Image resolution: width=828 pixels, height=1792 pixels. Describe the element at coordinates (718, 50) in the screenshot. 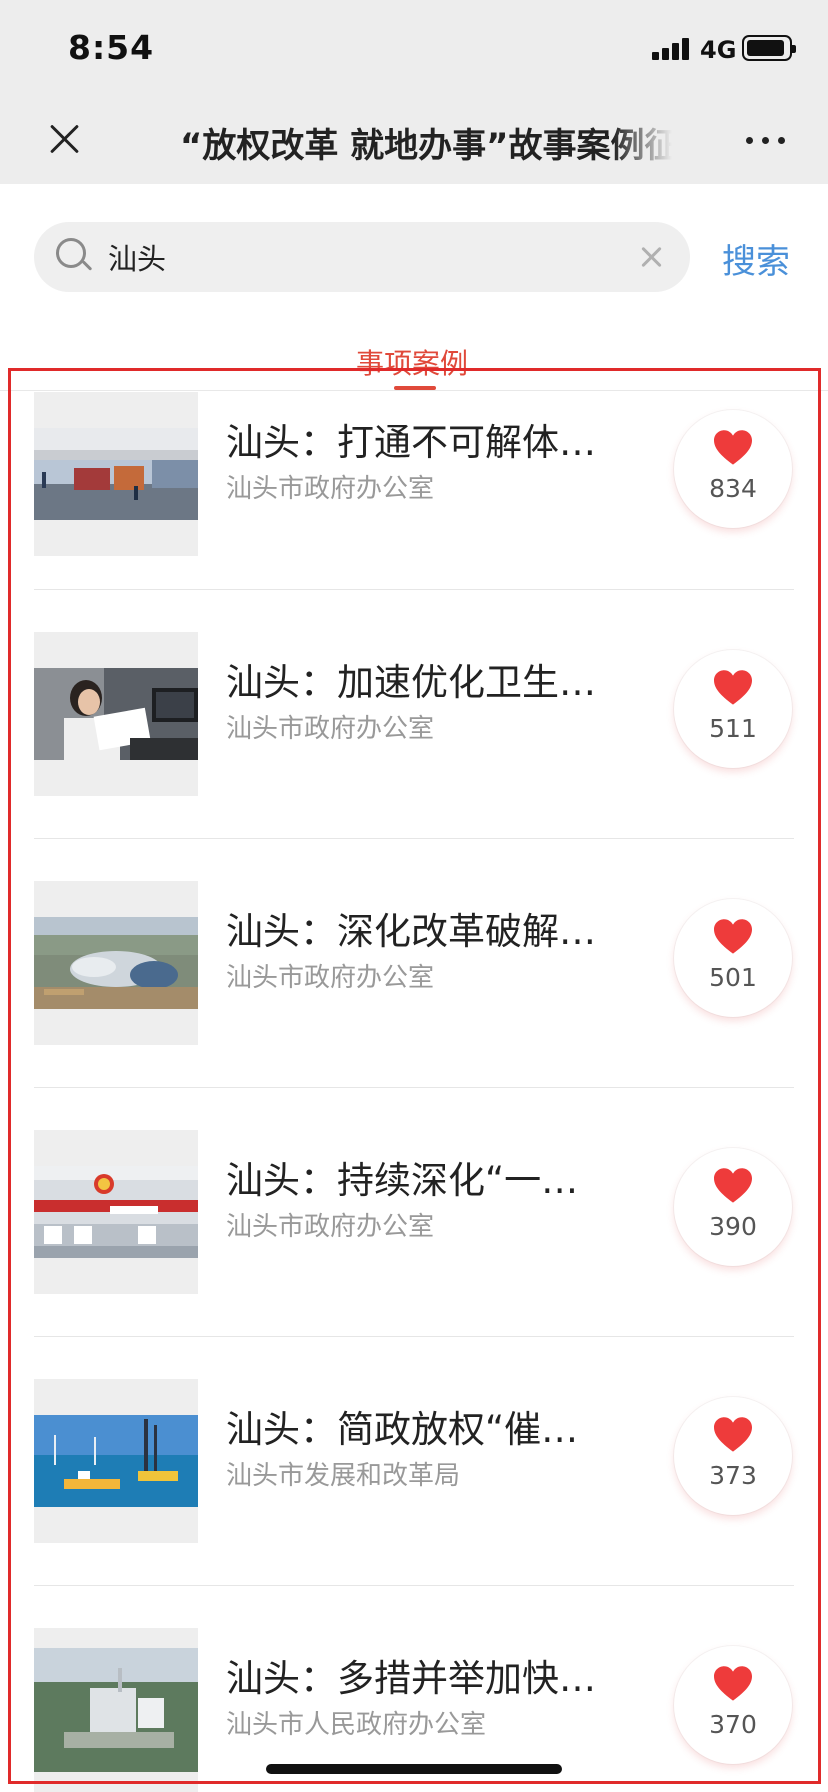

I see `network-type: 4G` at that location.